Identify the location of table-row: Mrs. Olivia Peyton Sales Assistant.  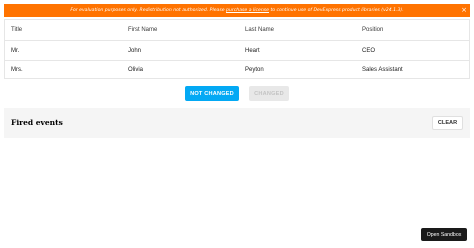
(237, 69).